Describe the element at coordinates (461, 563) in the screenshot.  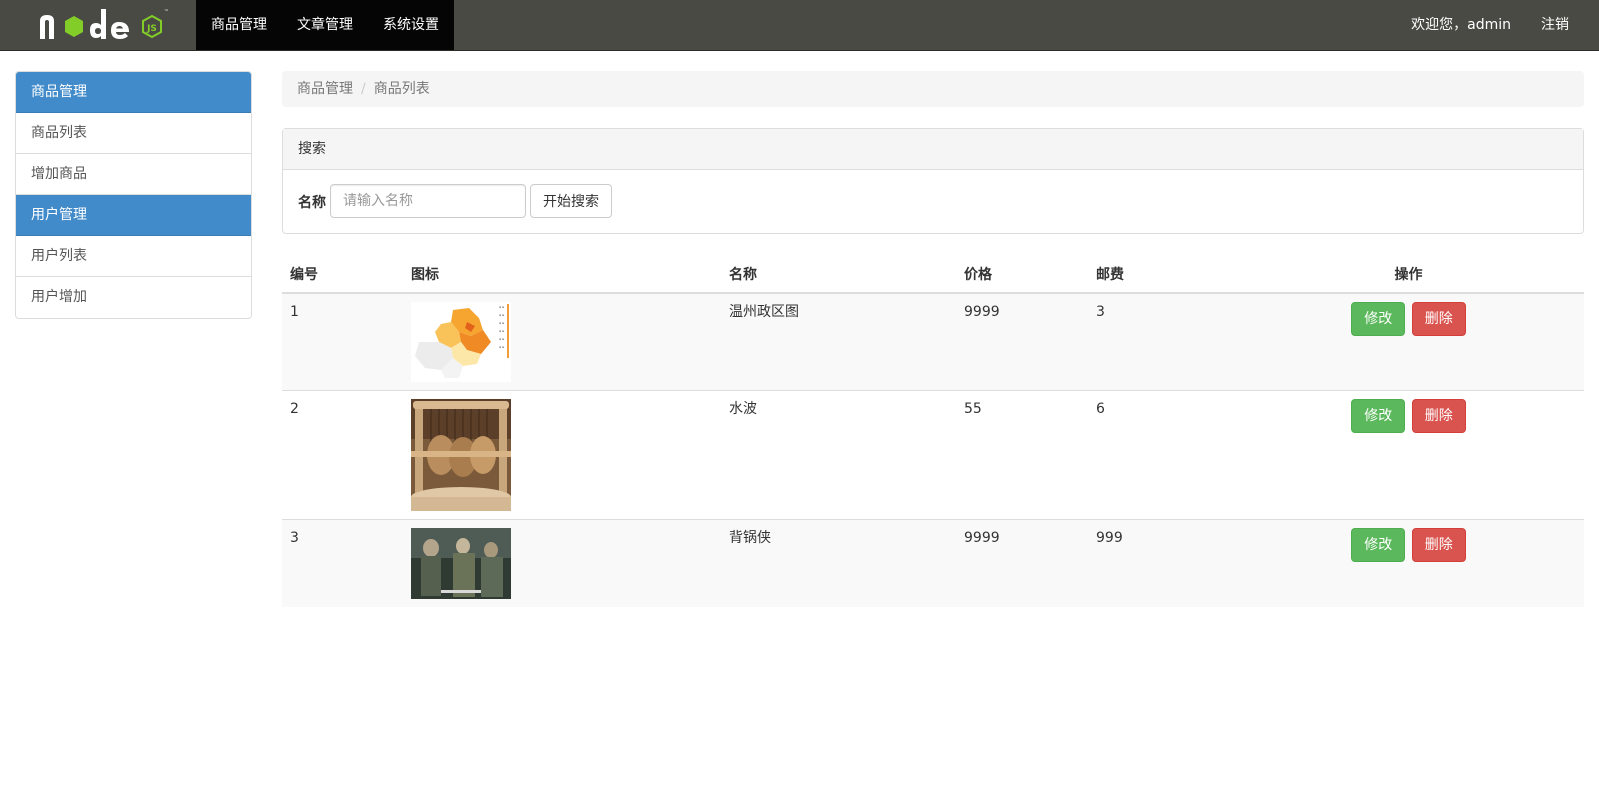
I see `product-thumbnail-movie-still` at that location.